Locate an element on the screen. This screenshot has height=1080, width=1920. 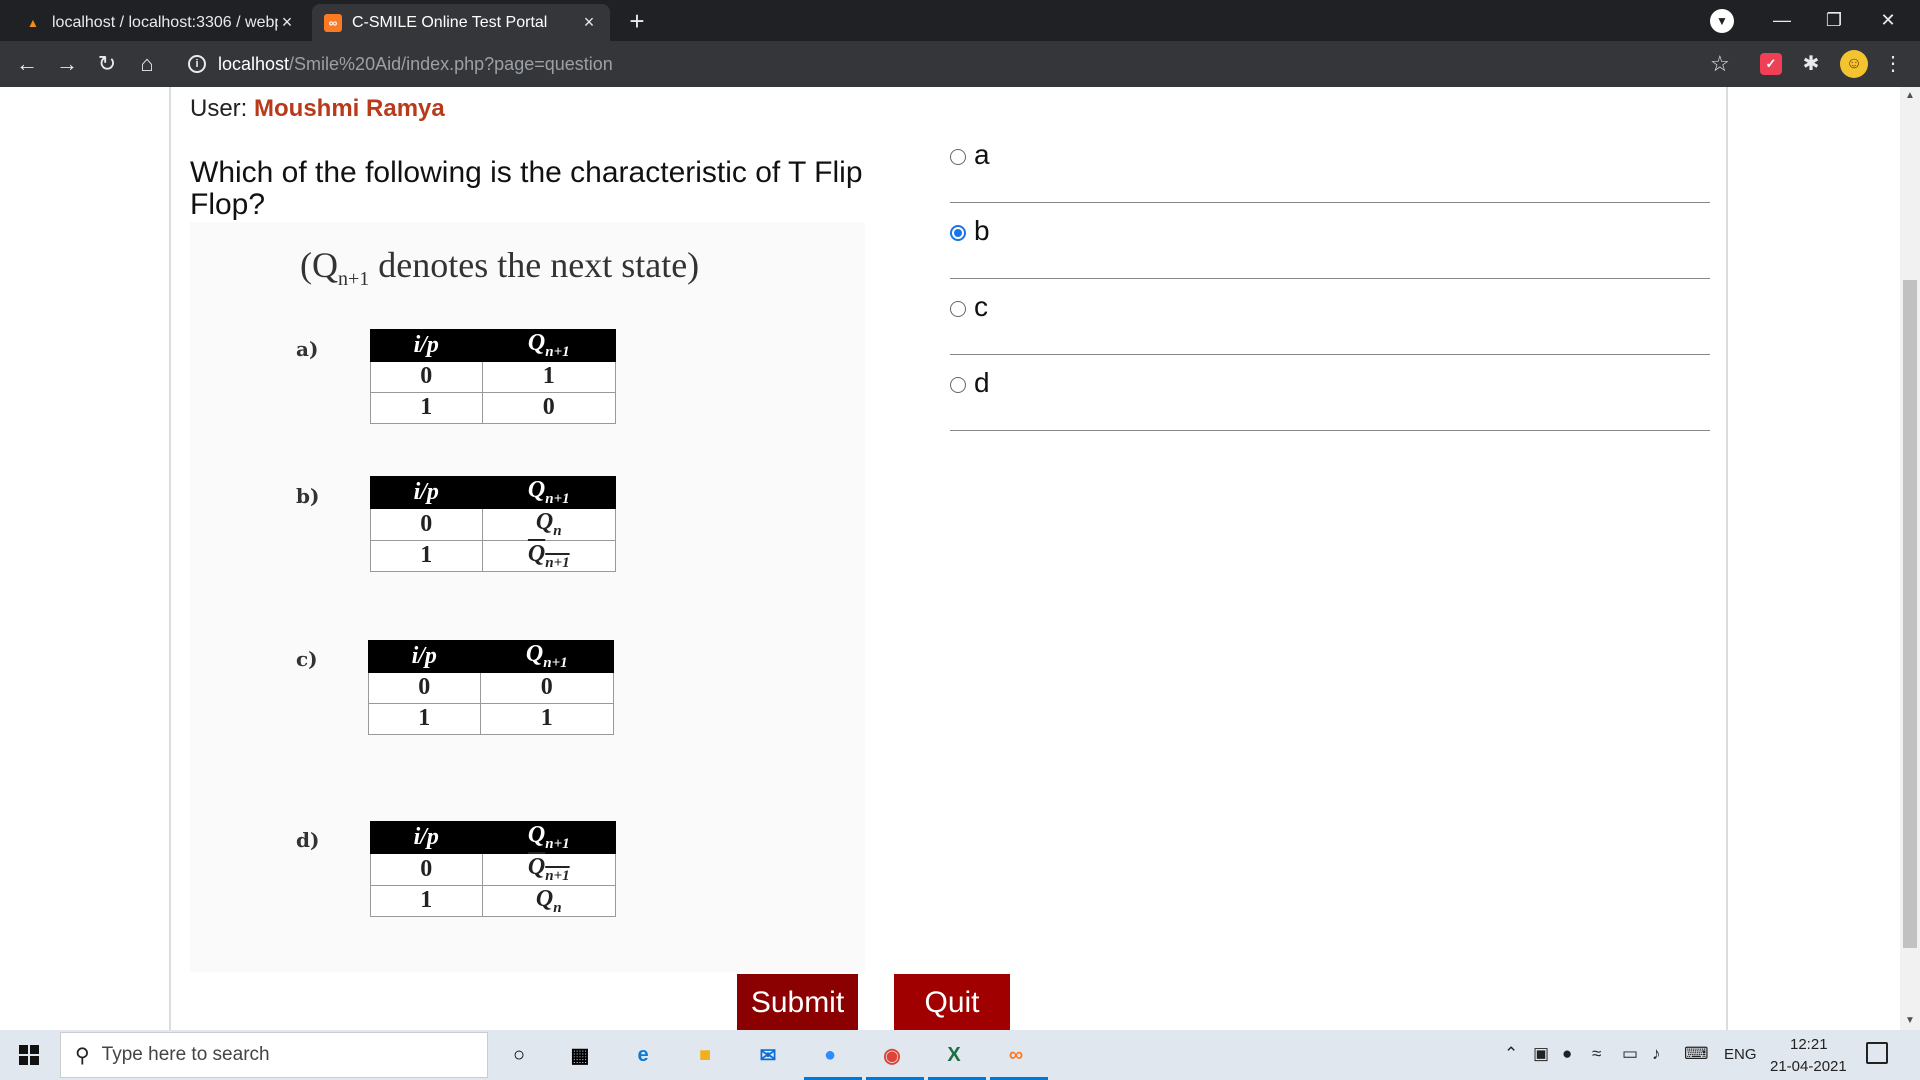
submit-button: Submit is located at coordinates (797, 1002).